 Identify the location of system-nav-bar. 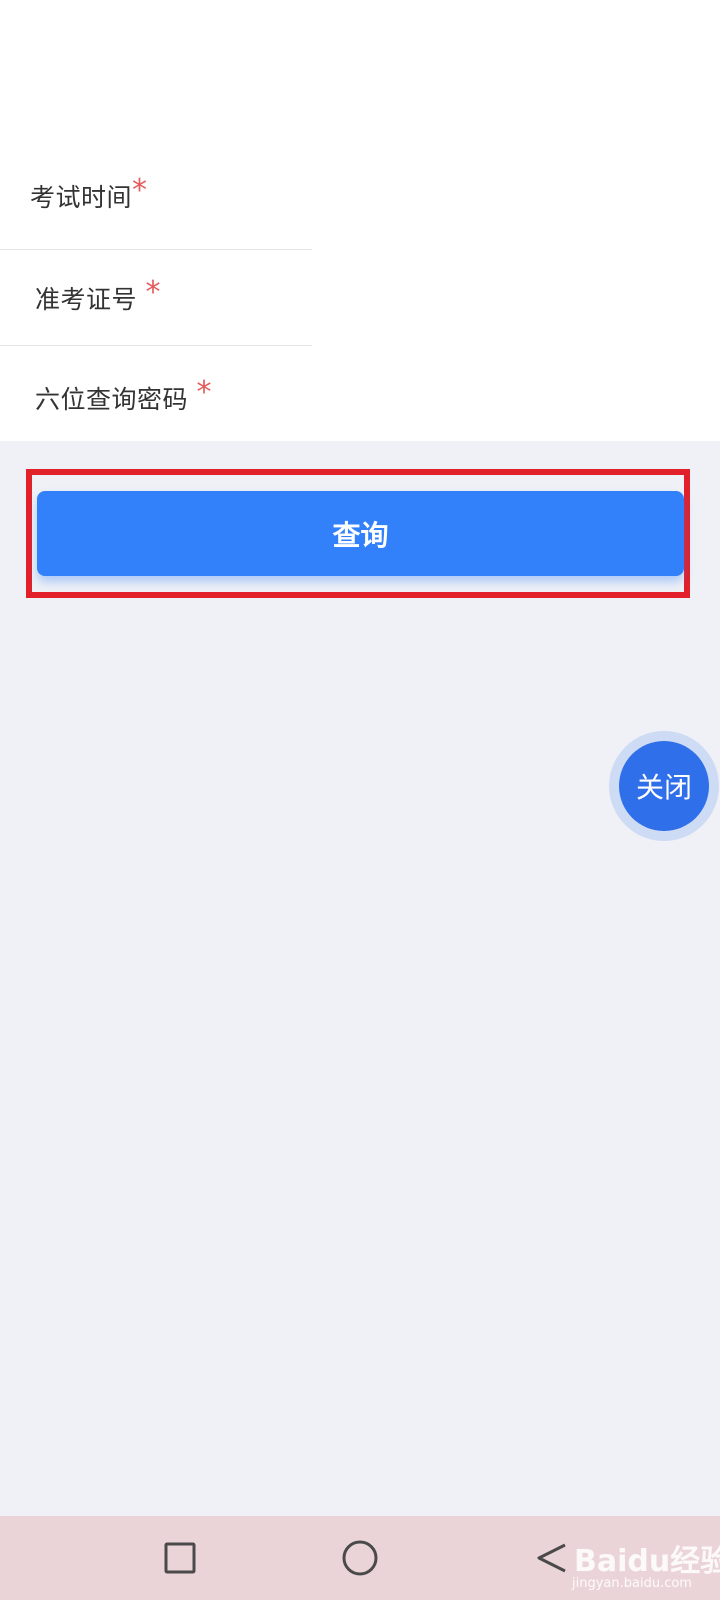
(360, 1558).